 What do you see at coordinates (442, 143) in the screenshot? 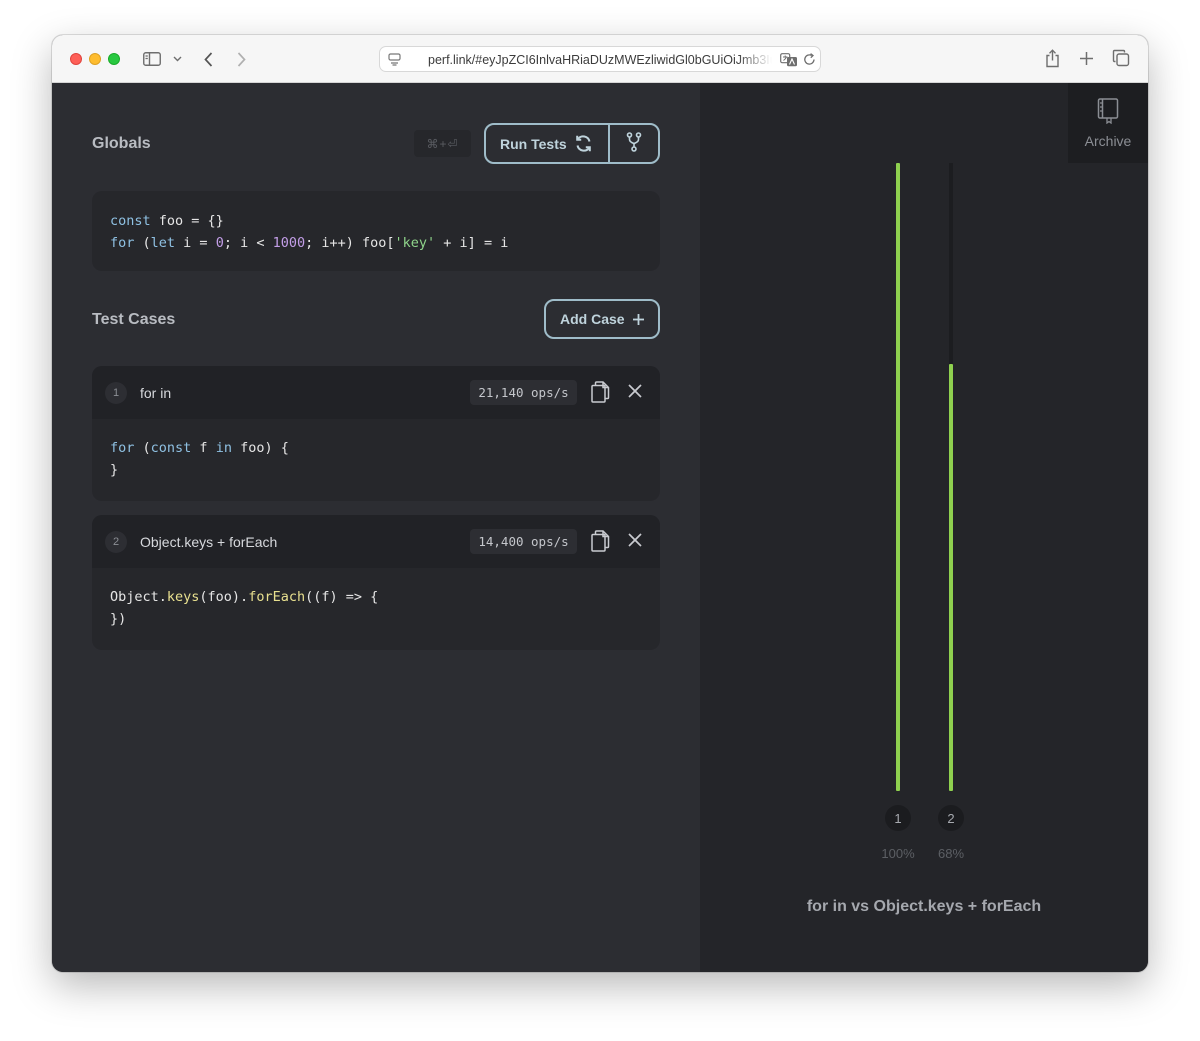
I see `keyboard-shortcut-hint: ⌘+⏎` at bounding box center [442, 143].